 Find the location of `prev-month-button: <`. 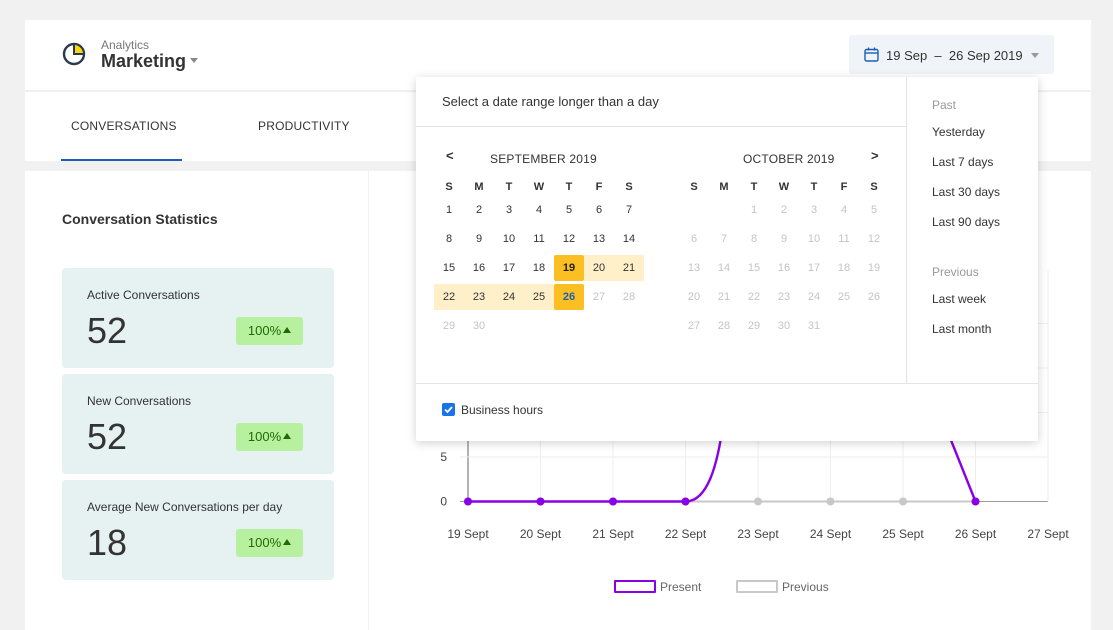

prev-month-button: < is located at coordinates (450, 155).